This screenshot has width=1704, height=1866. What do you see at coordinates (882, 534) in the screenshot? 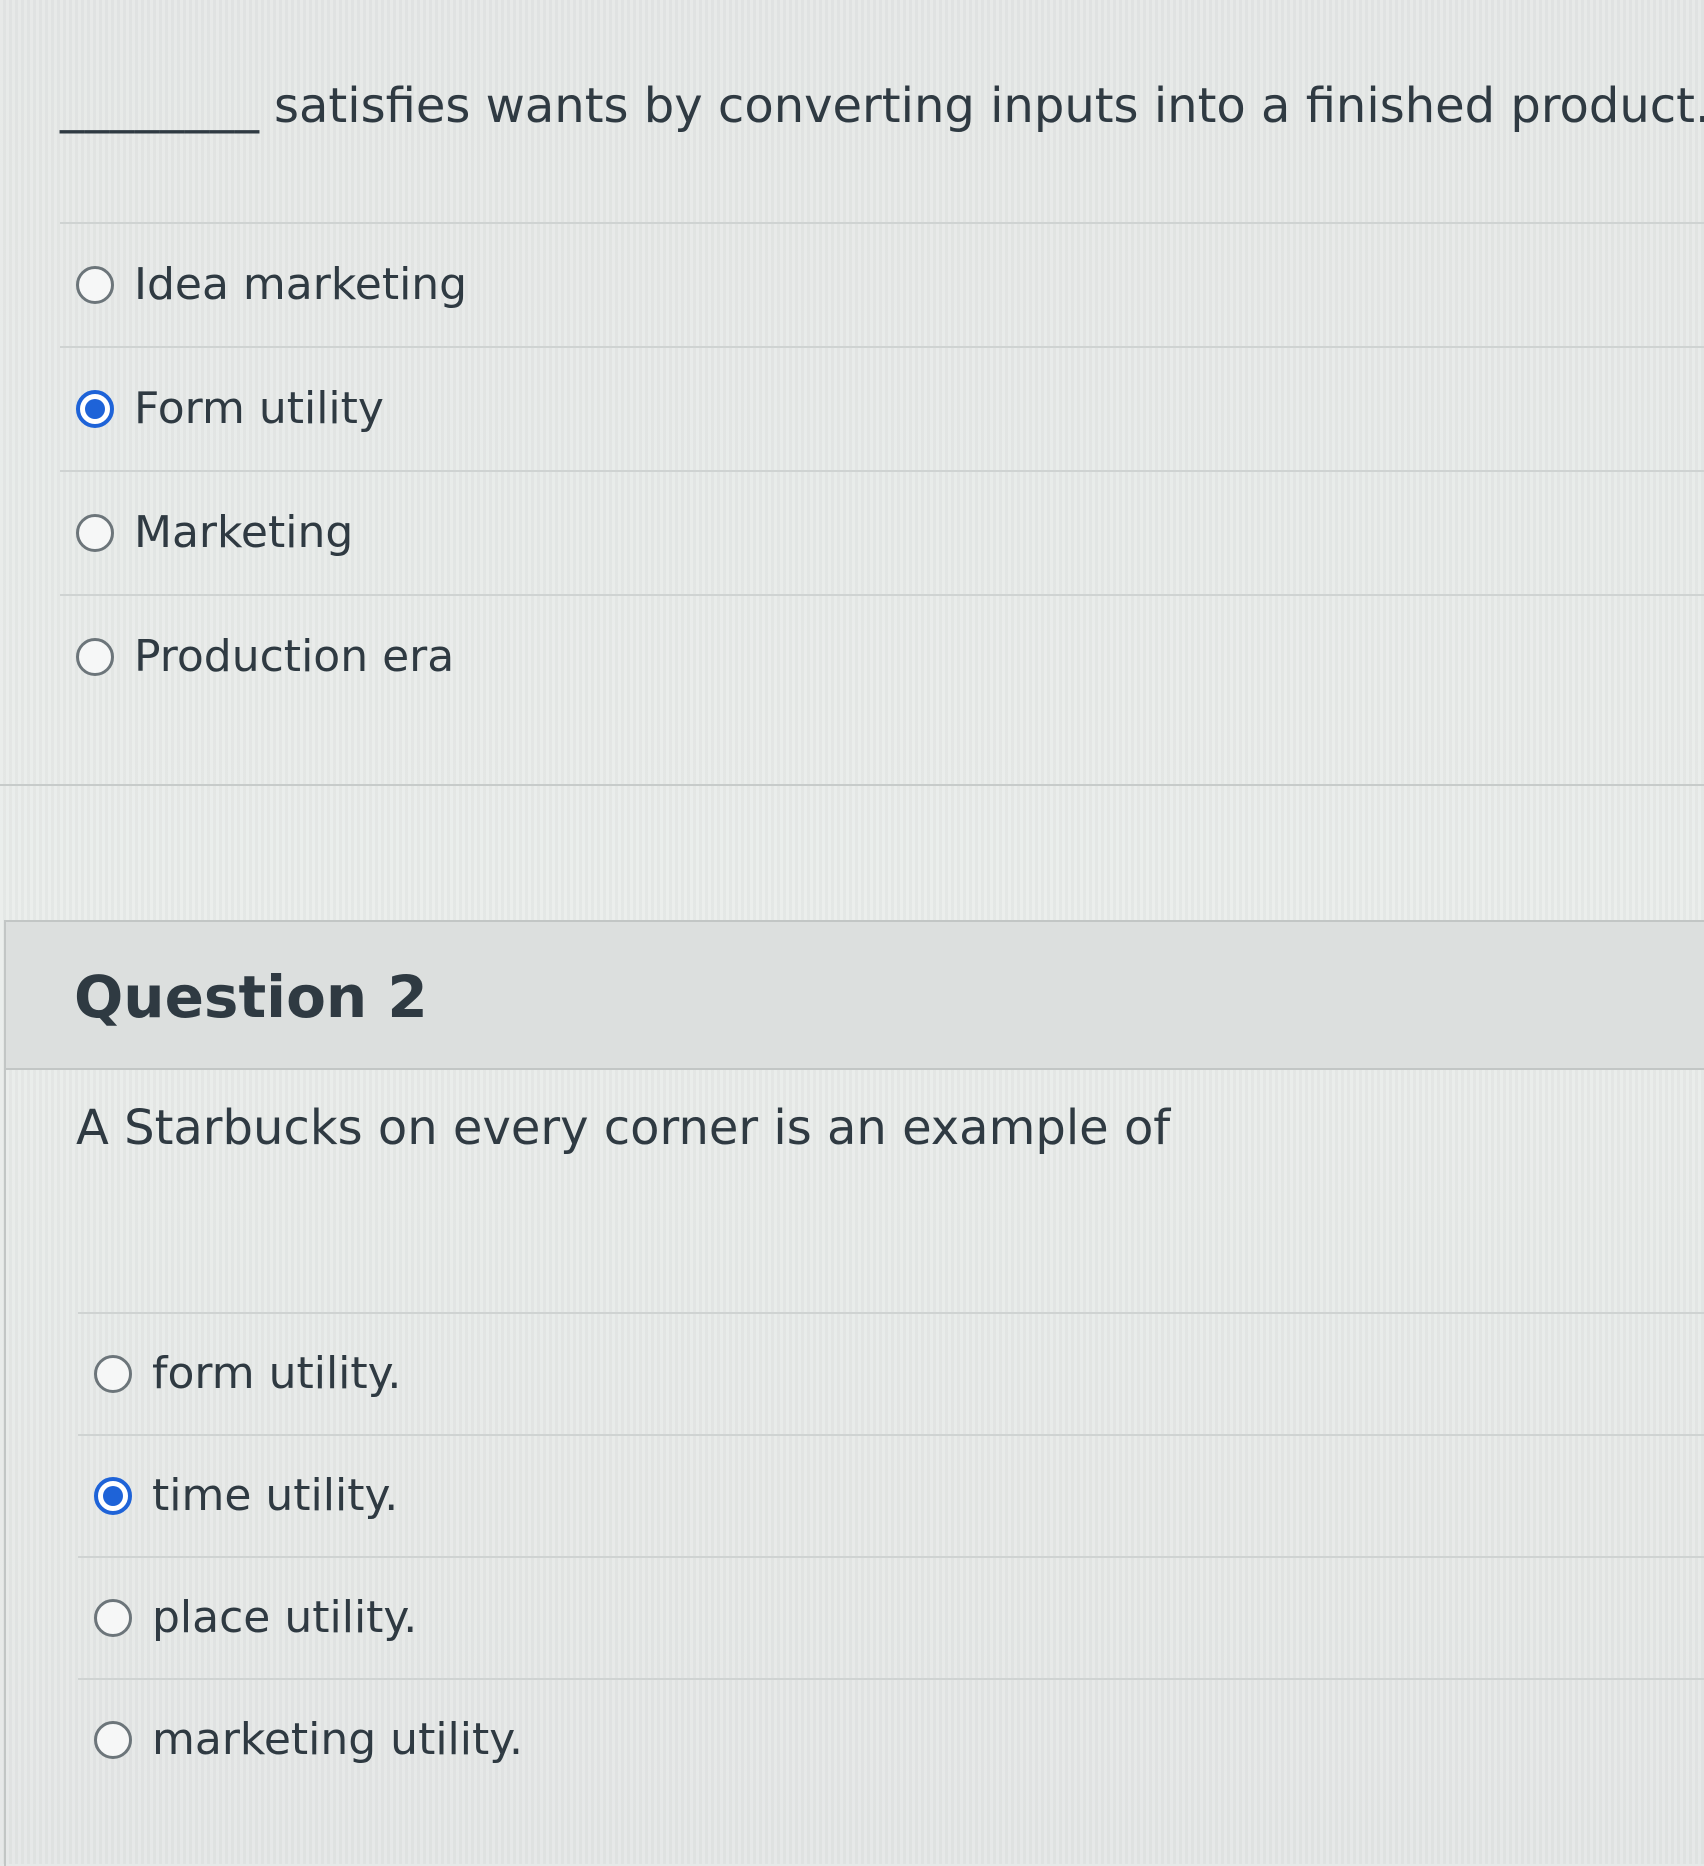
I see `answer-option: Marketing` at bounding box center [882, 534].